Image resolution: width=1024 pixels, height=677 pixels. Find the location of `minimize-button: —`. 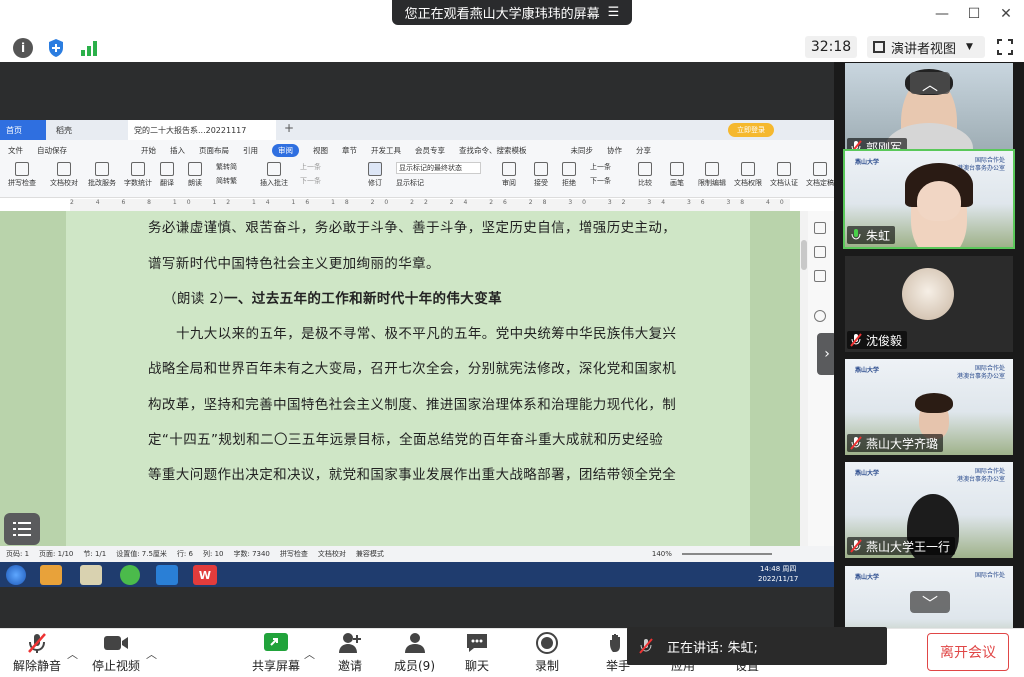

minimize-button: — is located at coordinates (942, 14).